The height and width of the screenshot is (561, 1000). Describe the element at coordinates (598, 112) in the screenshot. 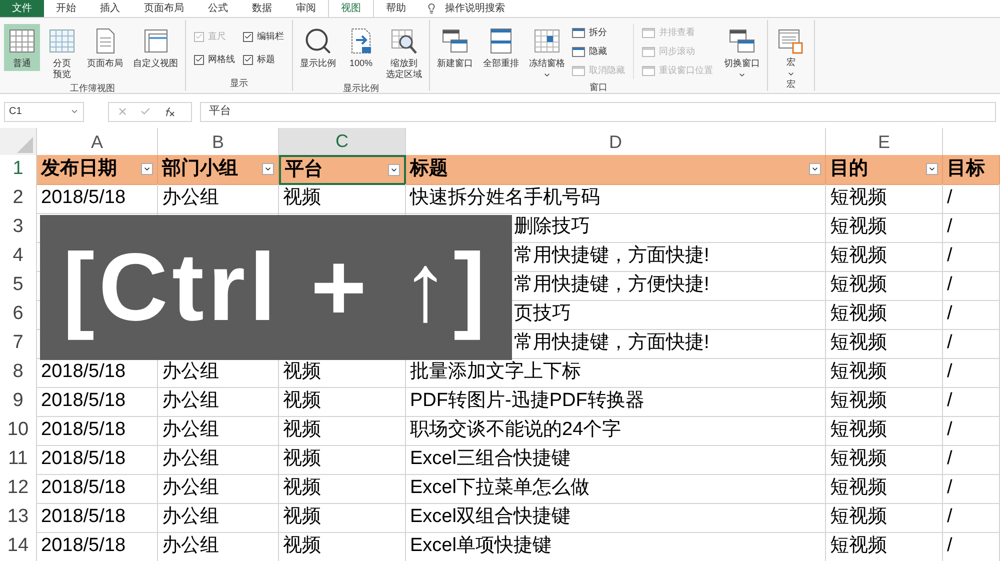

I see `formula-field: 平台` at that location.